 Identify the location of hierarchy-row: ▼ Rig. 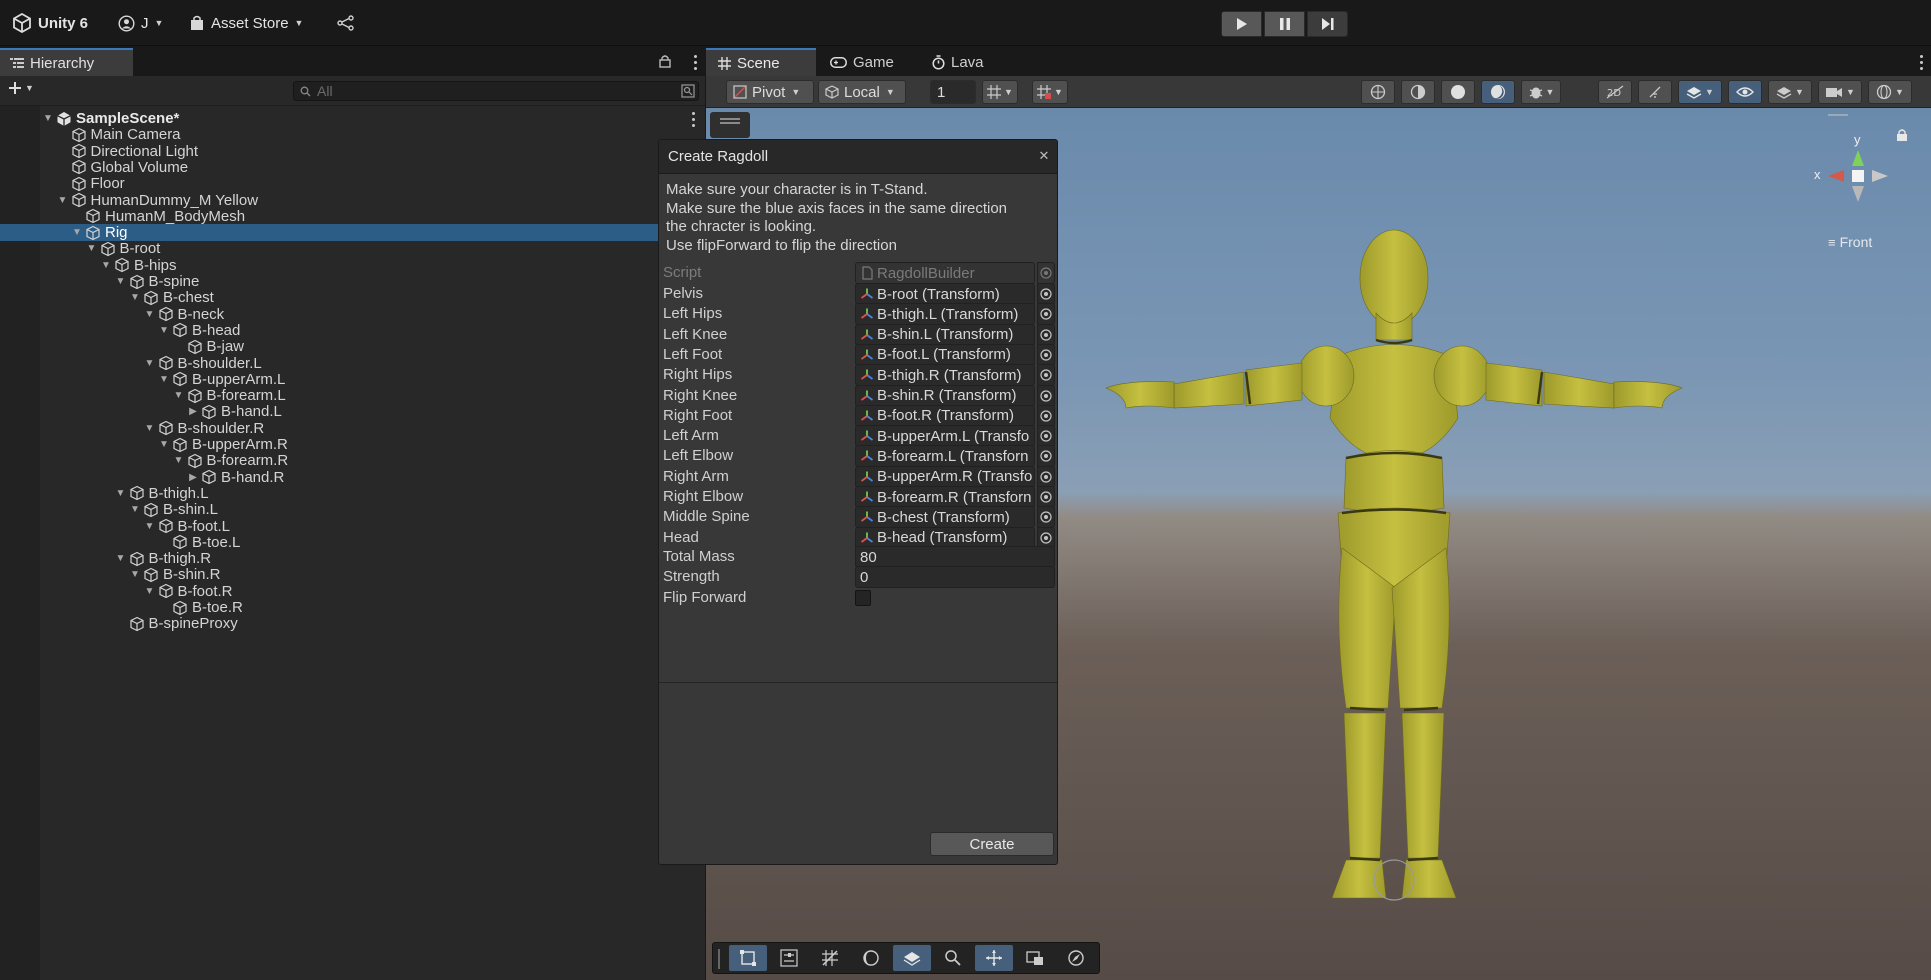
(352, 233).